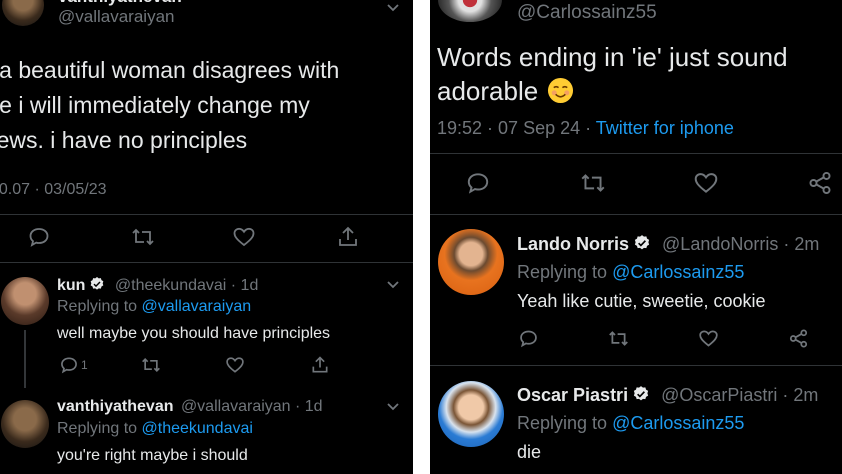 This screenshot has height=474, width=842. Describe the element at coordinates (252, 406) in the screenshot. I see `reply-handle-time: @vallavaraiyan · 1d` at that location.